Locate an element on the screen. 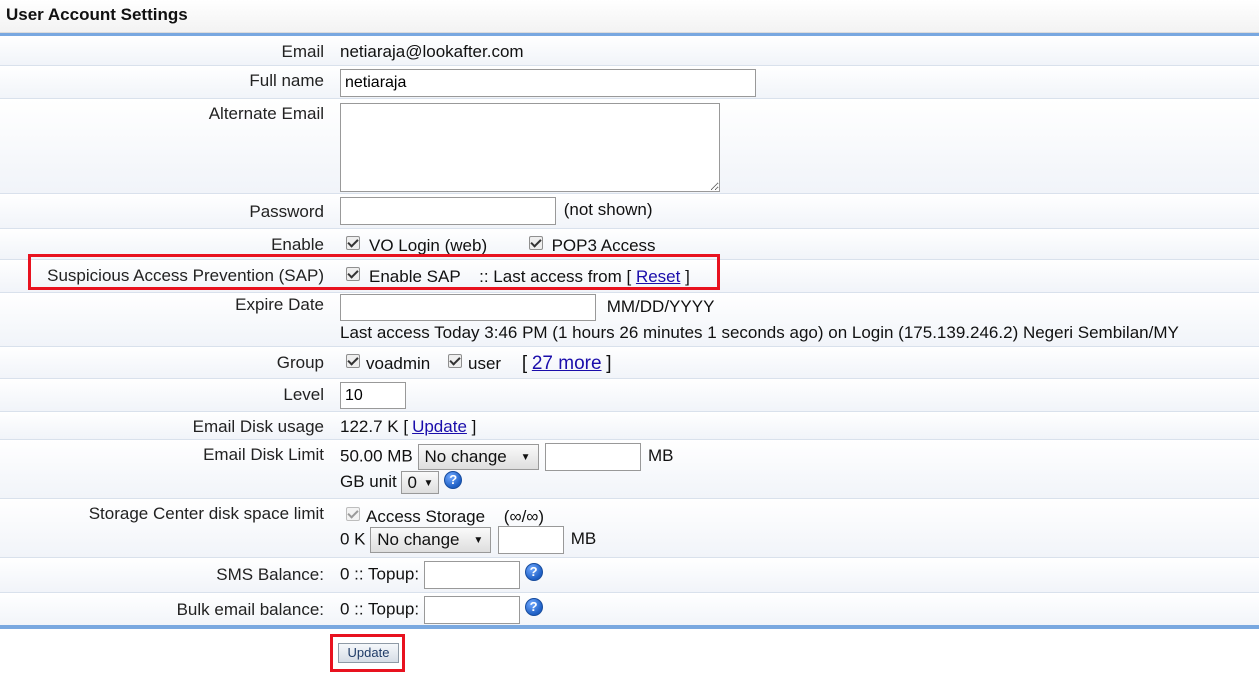  expire-date-input is located at coordinates (468, 307).